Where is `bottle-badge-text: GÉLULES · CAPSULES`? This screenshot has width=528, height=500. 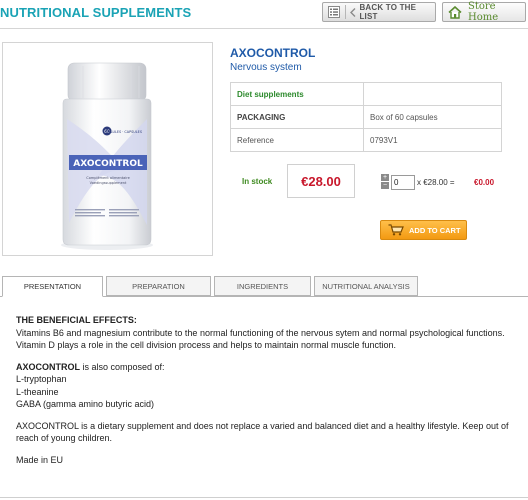 bottle-badge-text: GÉLULES · CAPSULES is located at coordinates (124, 131).